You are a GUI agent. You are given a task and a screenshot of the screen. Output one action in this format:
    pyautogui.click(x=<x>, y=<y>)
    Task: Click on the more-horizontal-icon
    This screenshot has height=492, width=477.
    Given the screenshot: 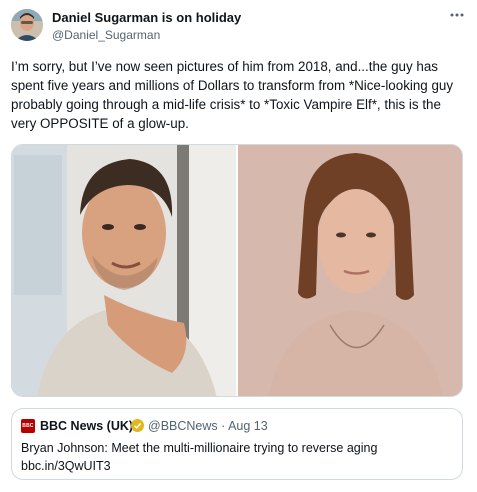 What is the action you would take?
    pyautogui.click(x=457, y=15)
    